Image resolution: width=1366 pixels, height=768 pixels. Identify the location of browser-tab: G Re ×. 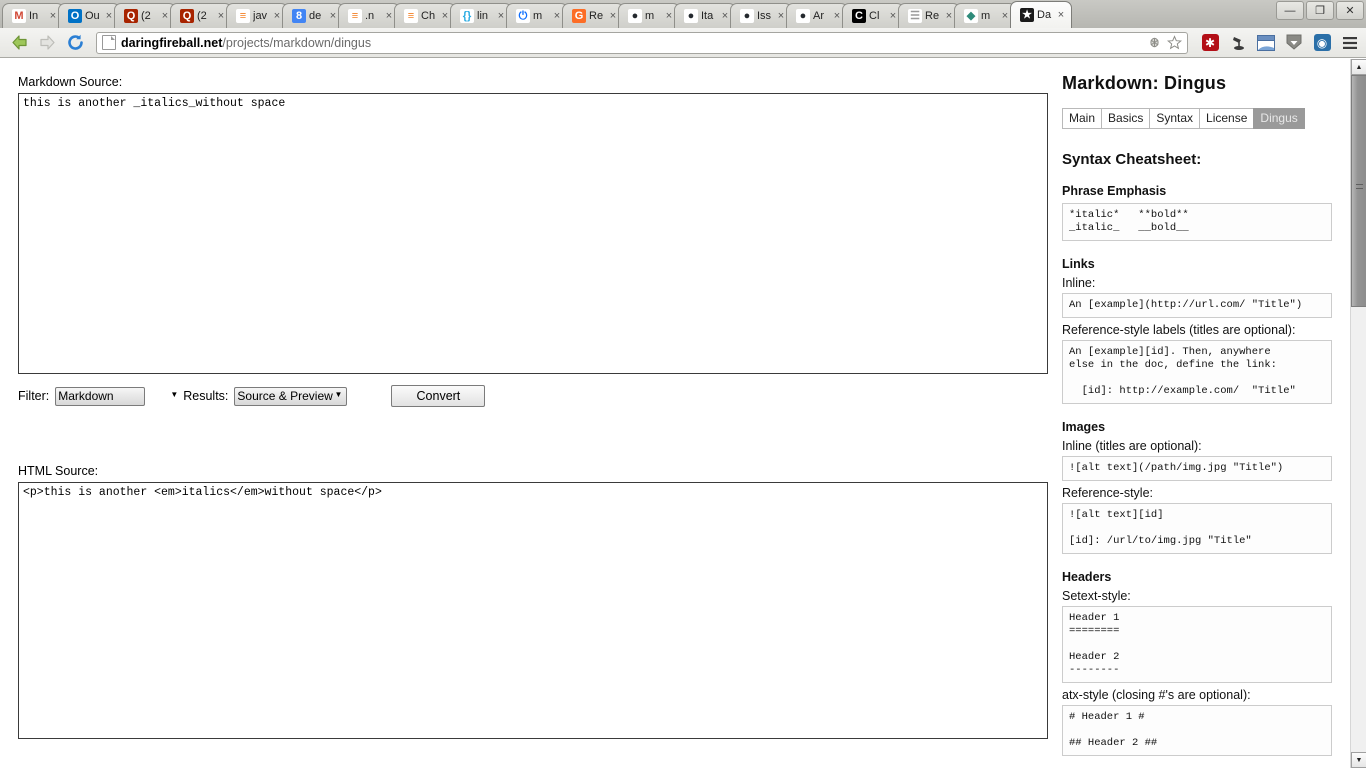
(593, 15).